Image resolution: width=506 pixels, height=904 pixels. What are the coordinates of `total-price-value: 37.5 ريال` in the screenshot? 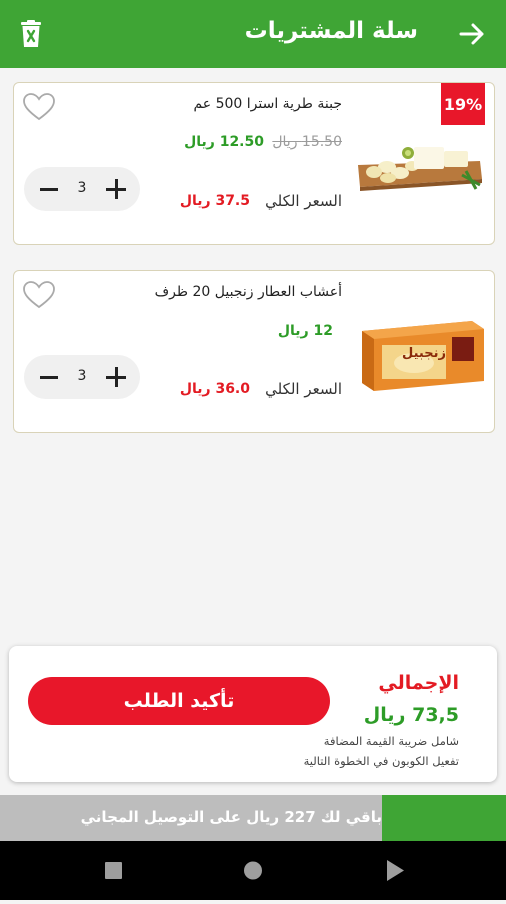 It's located at (214, 201).